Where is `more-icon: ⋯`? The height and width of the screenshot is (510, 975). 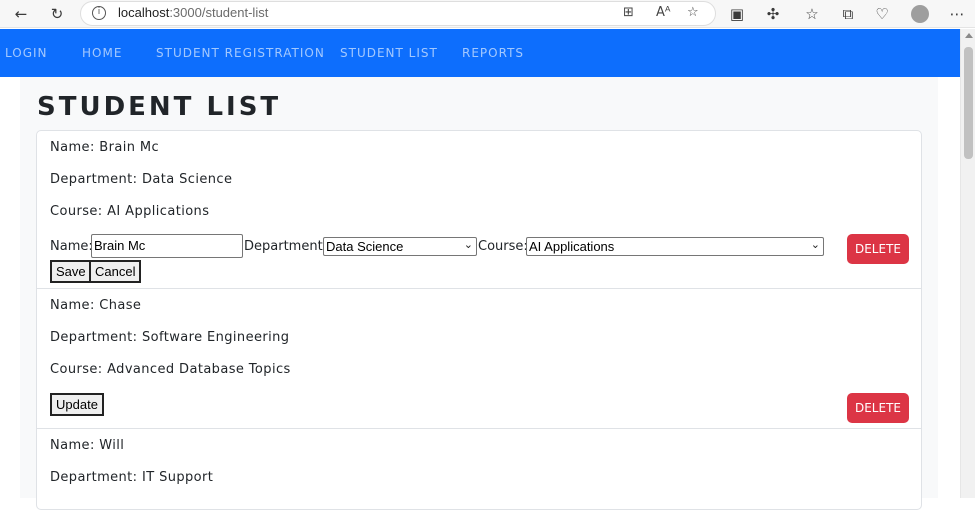 more-icon: ⋯ is located at coordinates (957, 14).